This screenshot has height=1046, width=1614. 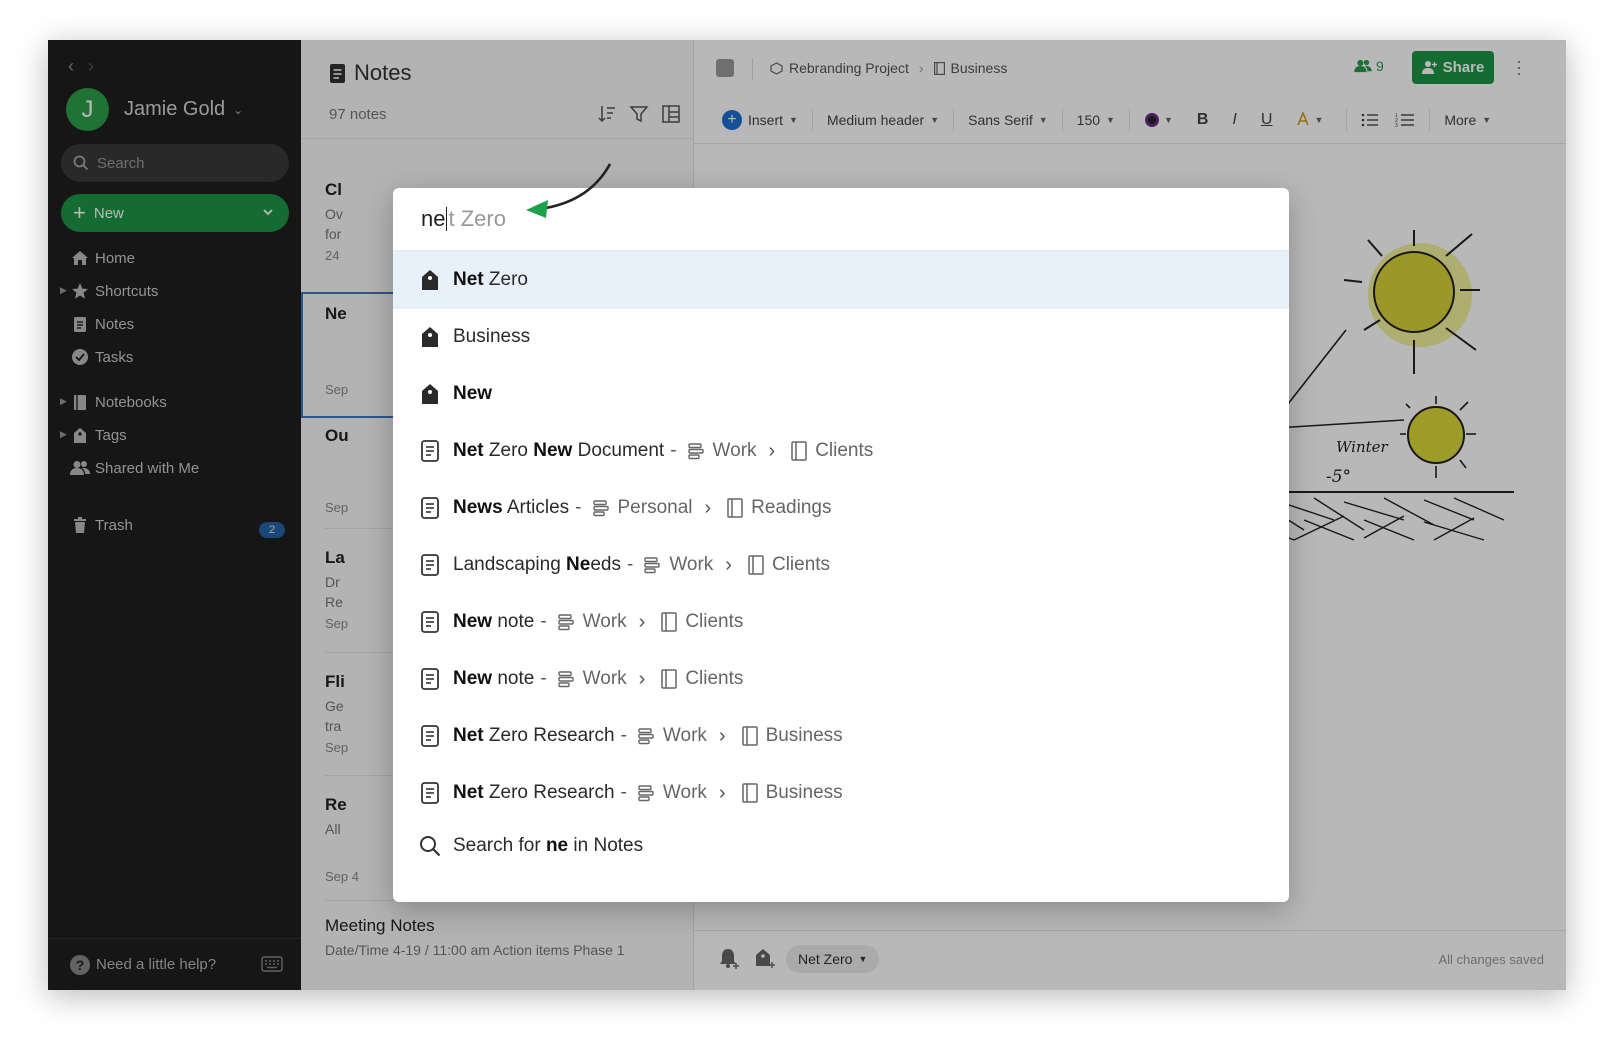 What do you see at coordinates (478, 507) in the screenshot?
I see `match-highlight: News` at bounding box center [478, 507].